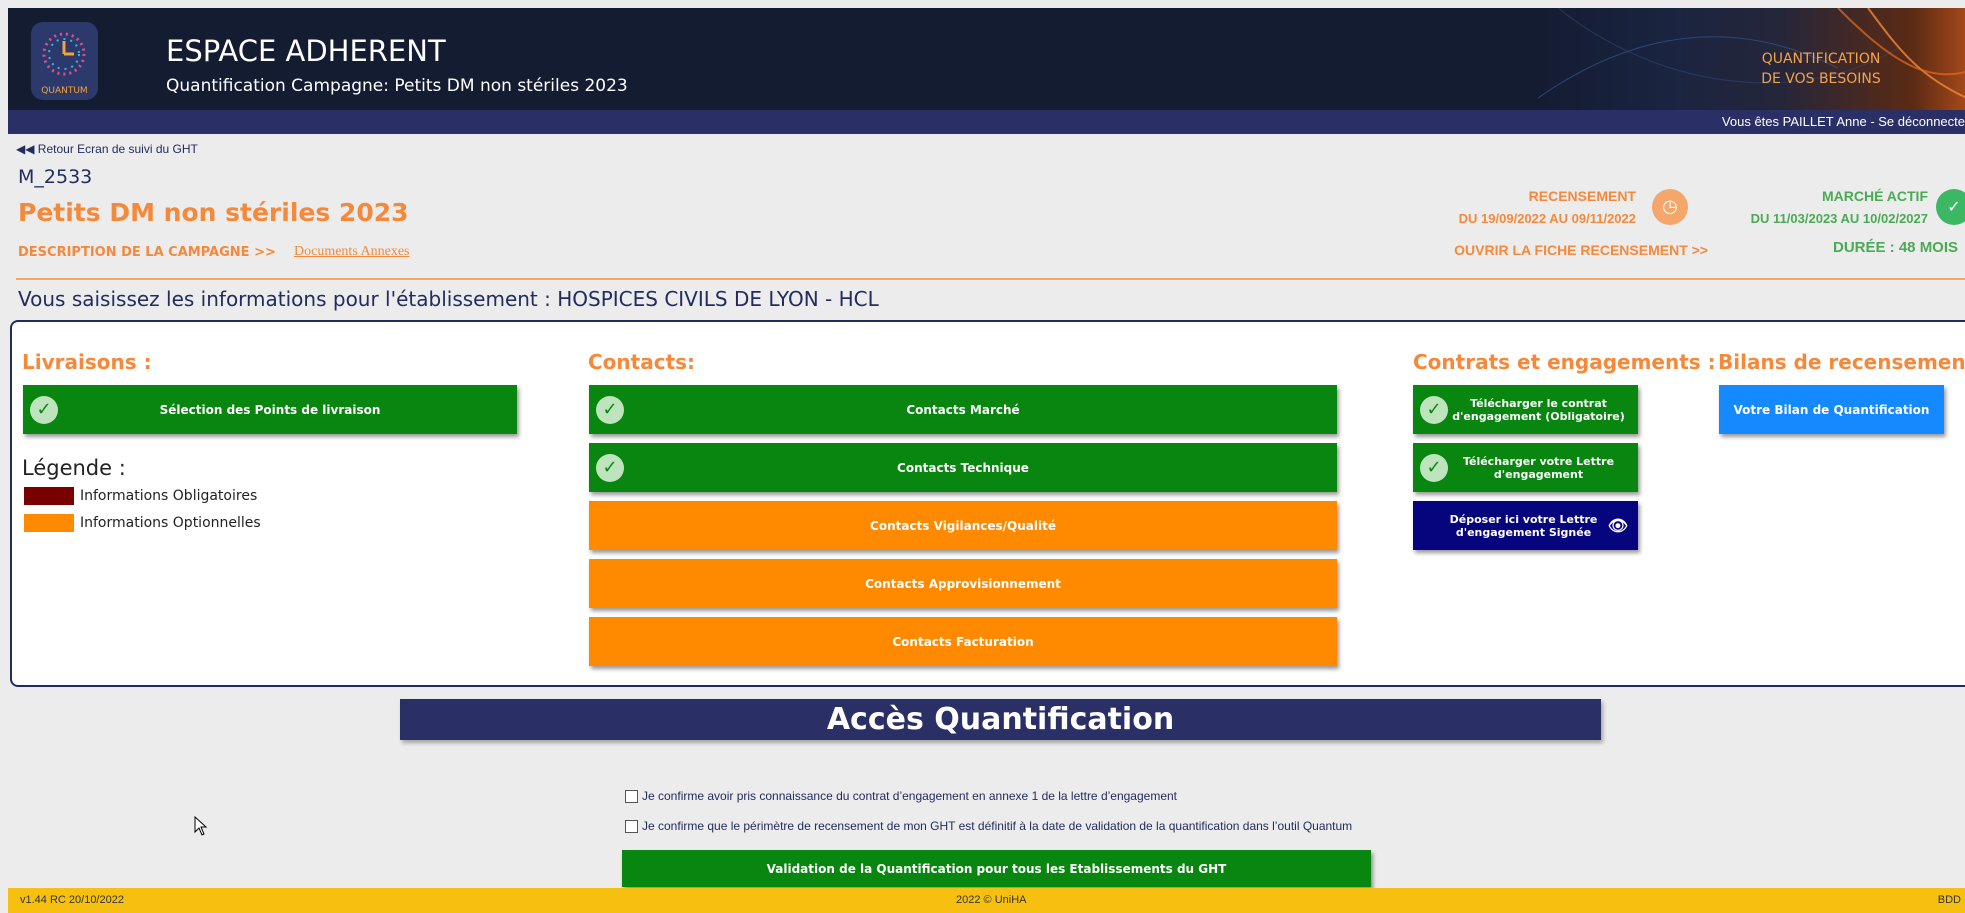 This screenshot has height=913, width=1965. What do you see at coordinates (201, 826) in the screenshot?
I see `mouse-cursor-icon` at bounding box center [201, 826].